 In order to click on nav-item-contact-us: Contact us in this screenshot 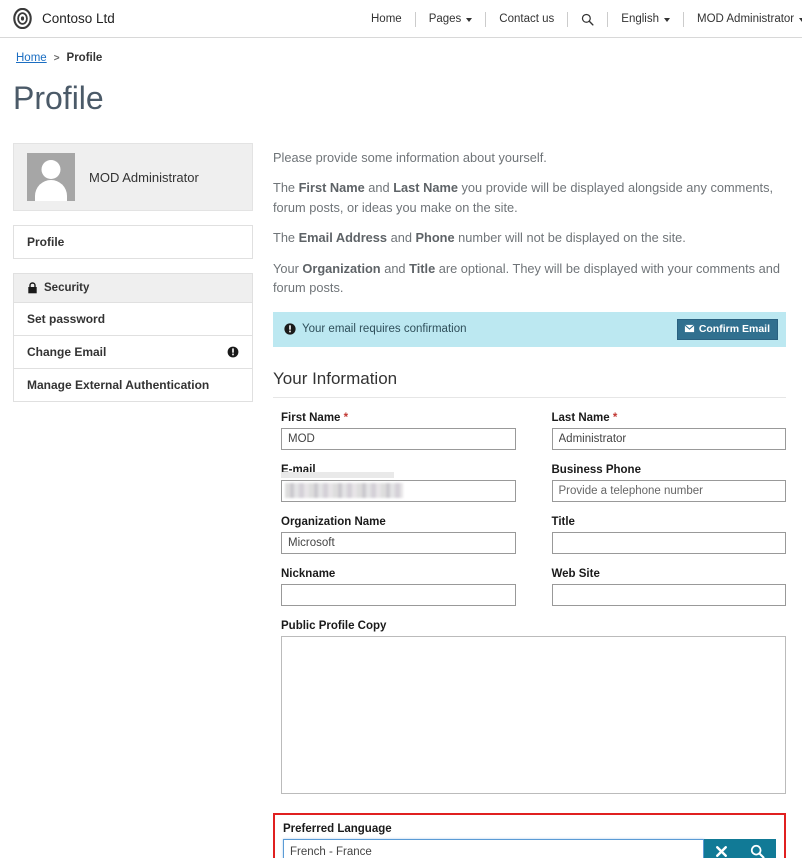, I will do `click(526, 19)`.